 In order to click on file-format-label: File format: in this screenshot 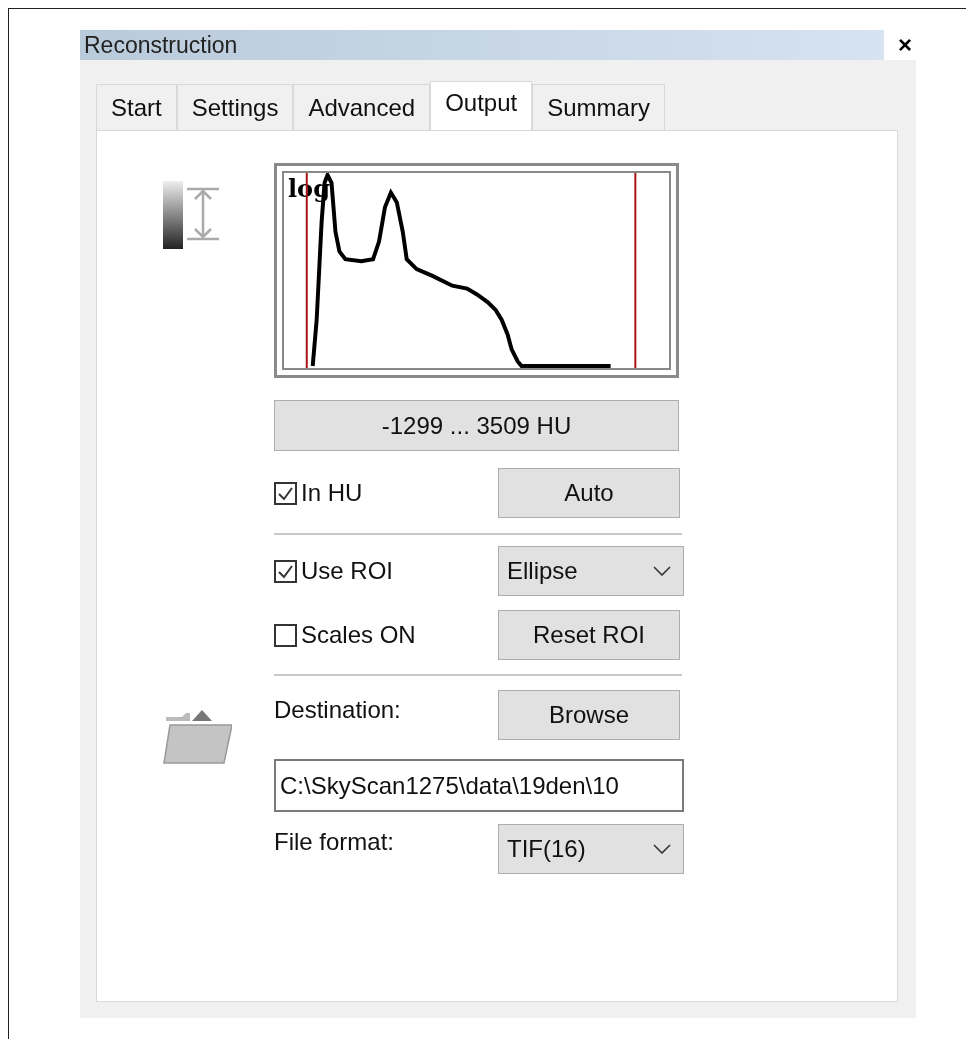, I will do `click(335, 842)`.